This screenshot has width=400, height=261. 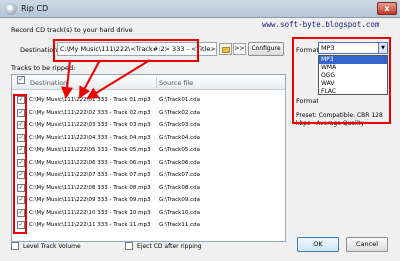 What do you see at coordinates (72, 30) in the screenshot?
I see `instruction-text: Record CD track(s) to your hard drive` at bounding box center [72, 30].